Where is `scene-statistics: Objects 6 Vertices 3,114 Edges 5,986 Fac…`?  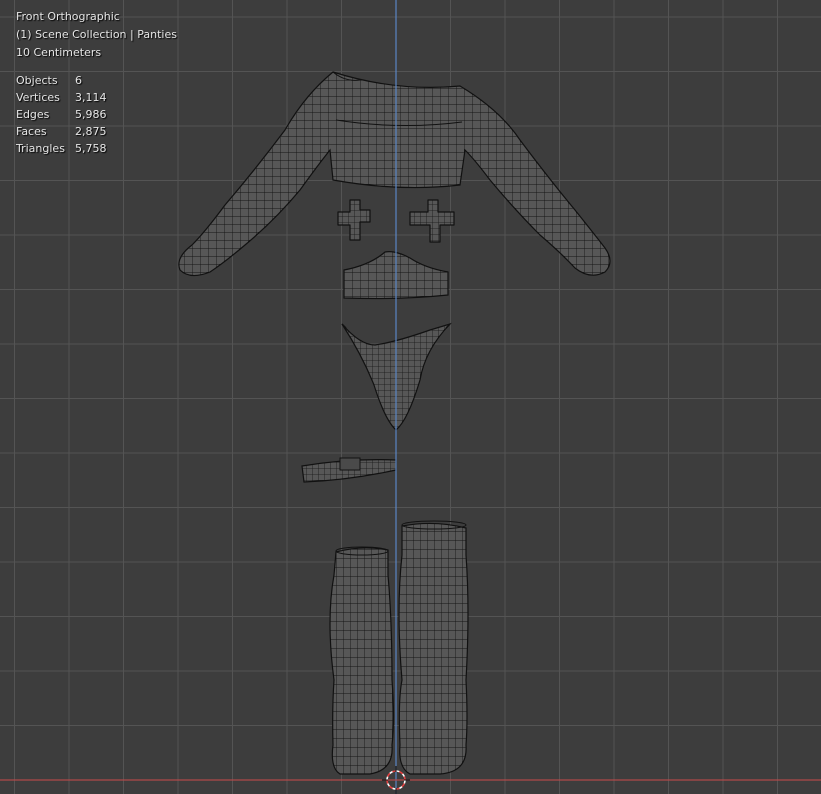 scene-statistics: Objects 6 Vertices 3,114 Edges 5,986 Fac… is located at coordinates (61, 114).